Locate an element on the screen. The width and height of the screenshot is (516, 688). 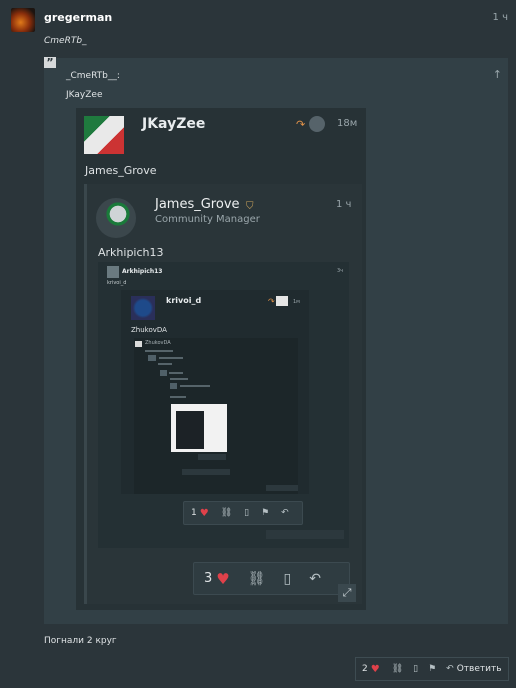
krivoi-action-bar: 1 ♥ ⛓ ▯ ⚑ ↶ is located at coordinates (243, 513).